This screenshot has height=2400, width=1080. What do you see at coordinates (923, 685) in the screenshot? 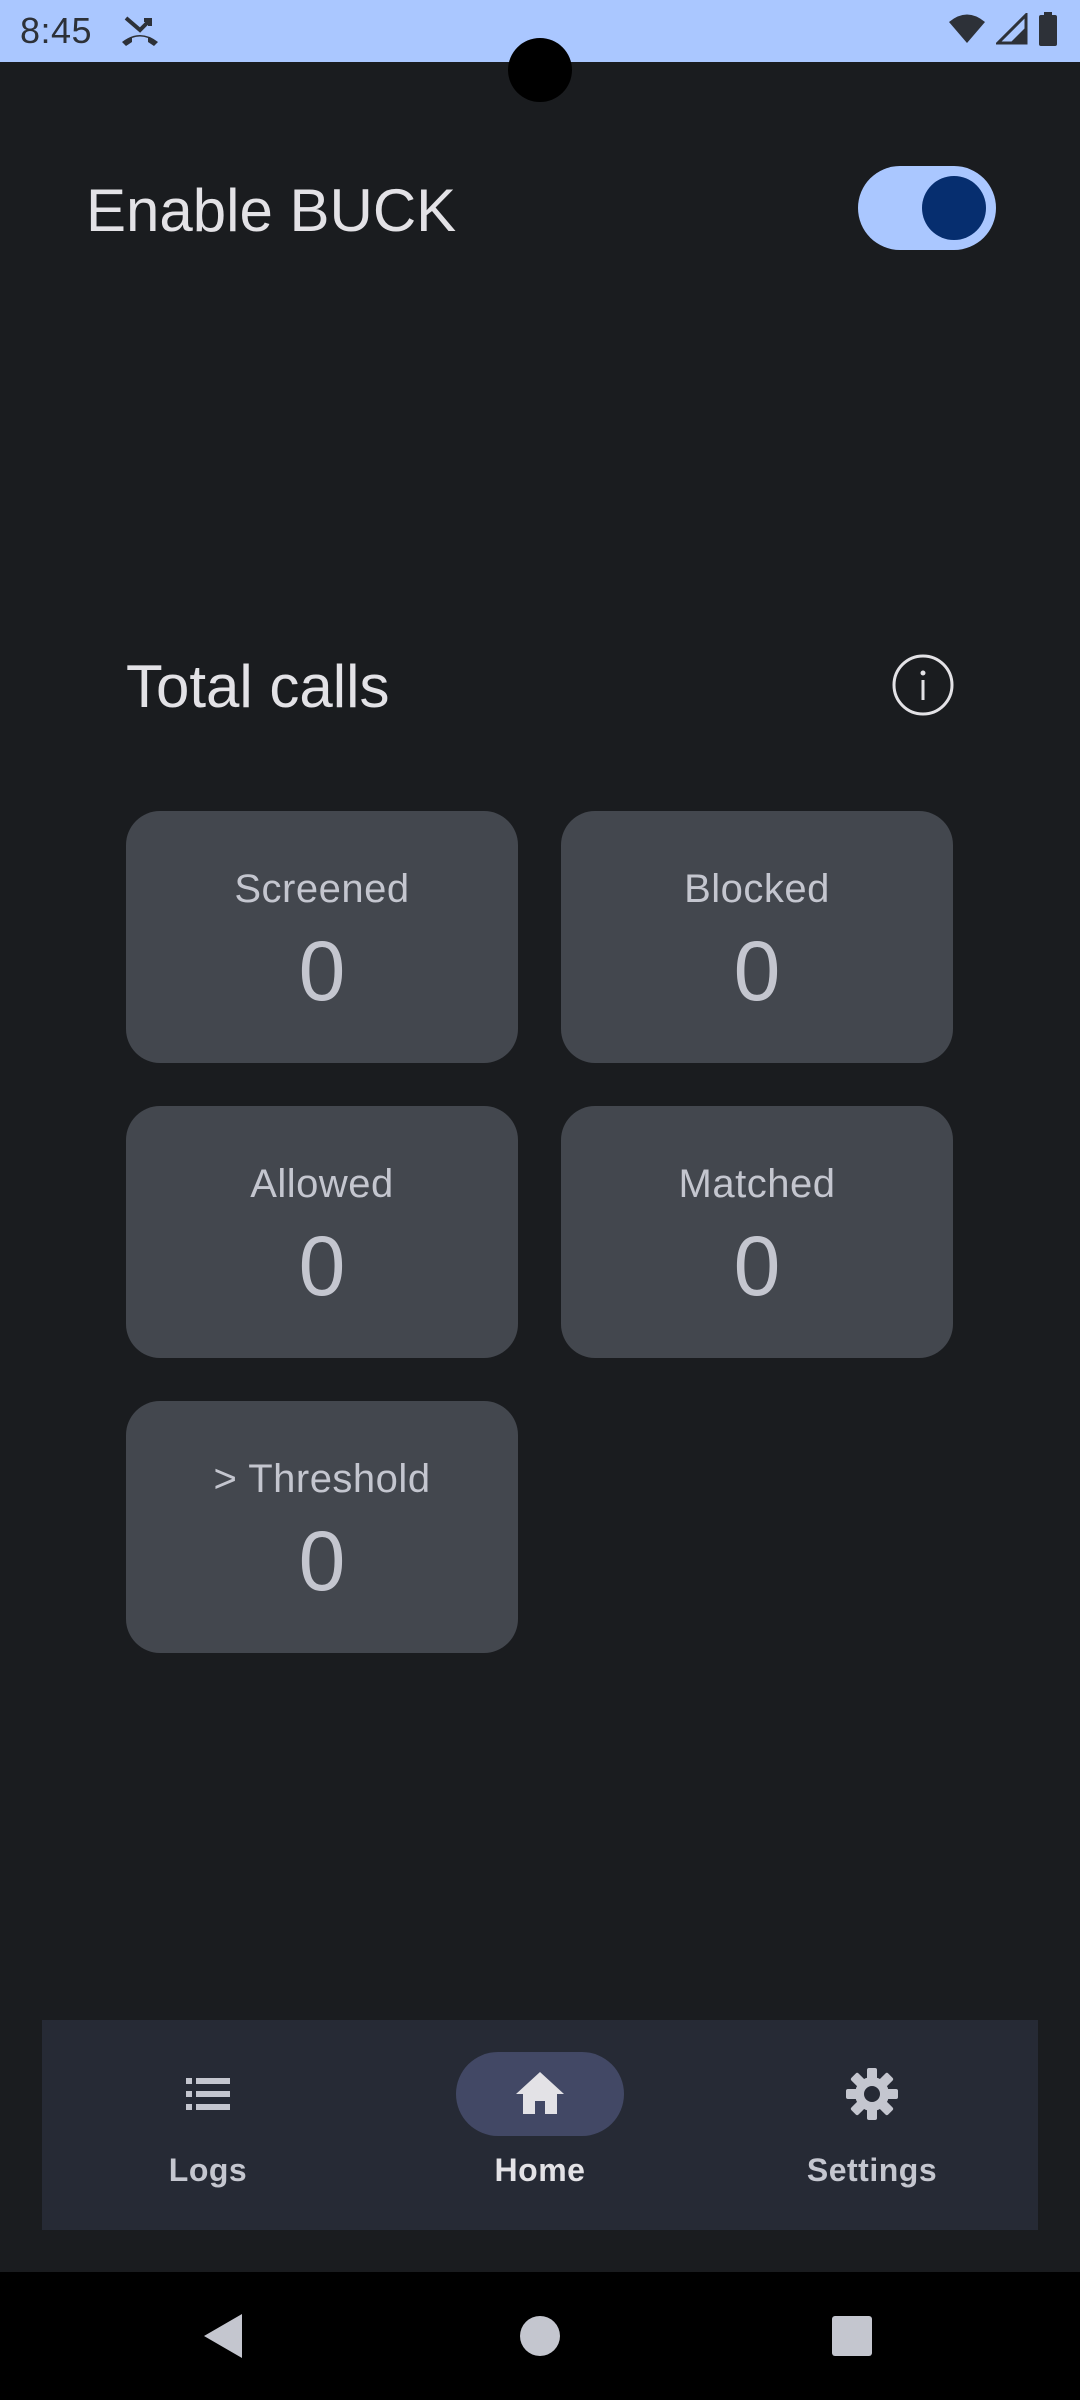
I see `info-icon` at bounding box center [923, 685].